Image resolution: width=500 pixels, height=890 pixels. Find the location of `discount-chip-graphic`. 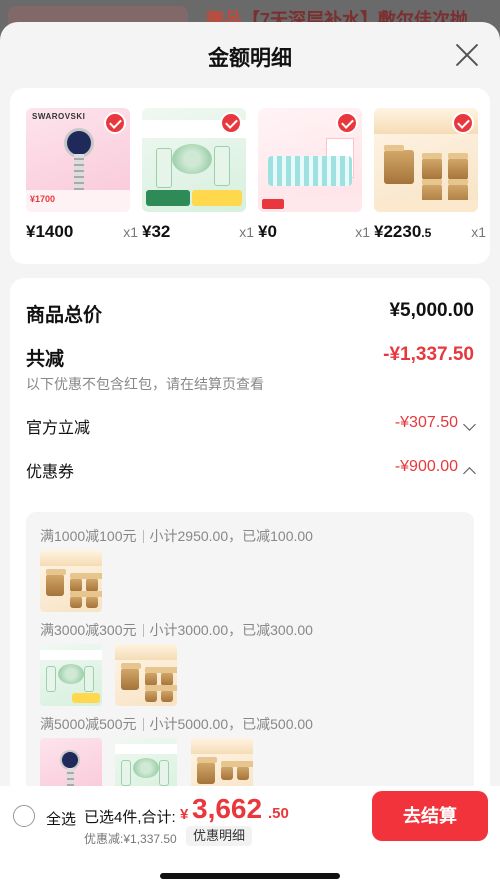

discount-chip-graphic is located at coordinates (217, 198).